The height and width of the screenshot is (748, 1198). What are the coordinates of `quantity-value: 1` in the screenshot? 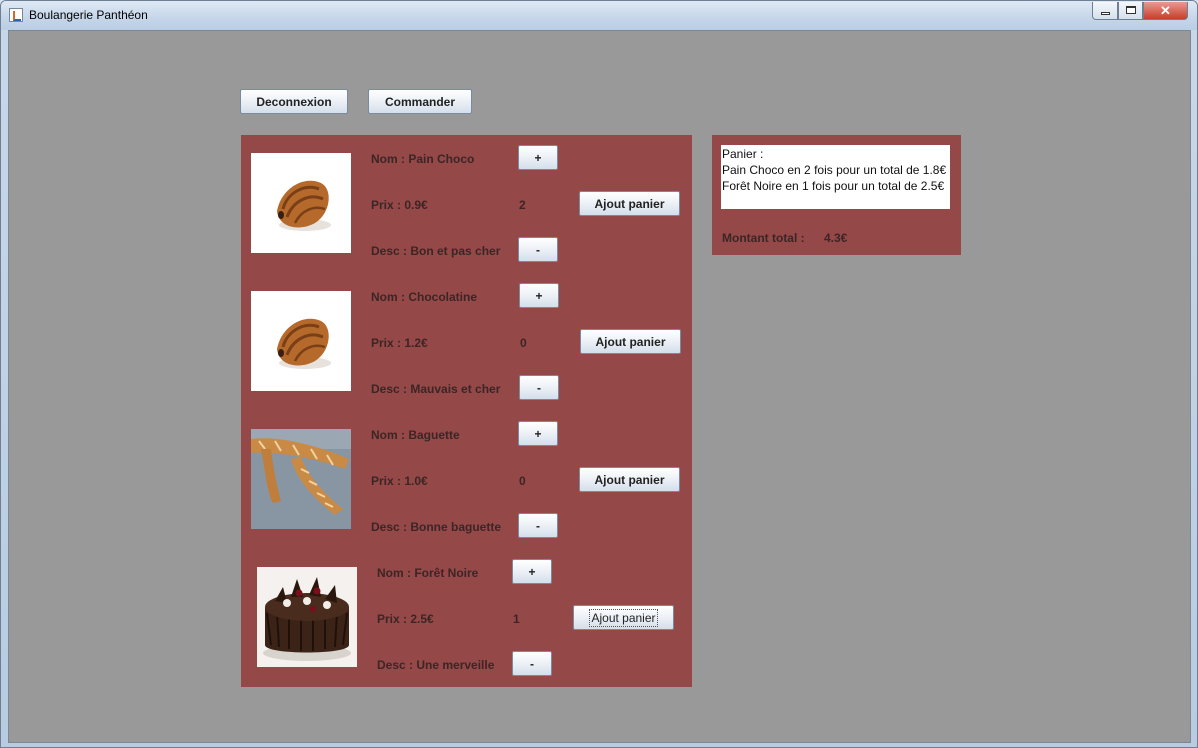 It's located at (516, 619).